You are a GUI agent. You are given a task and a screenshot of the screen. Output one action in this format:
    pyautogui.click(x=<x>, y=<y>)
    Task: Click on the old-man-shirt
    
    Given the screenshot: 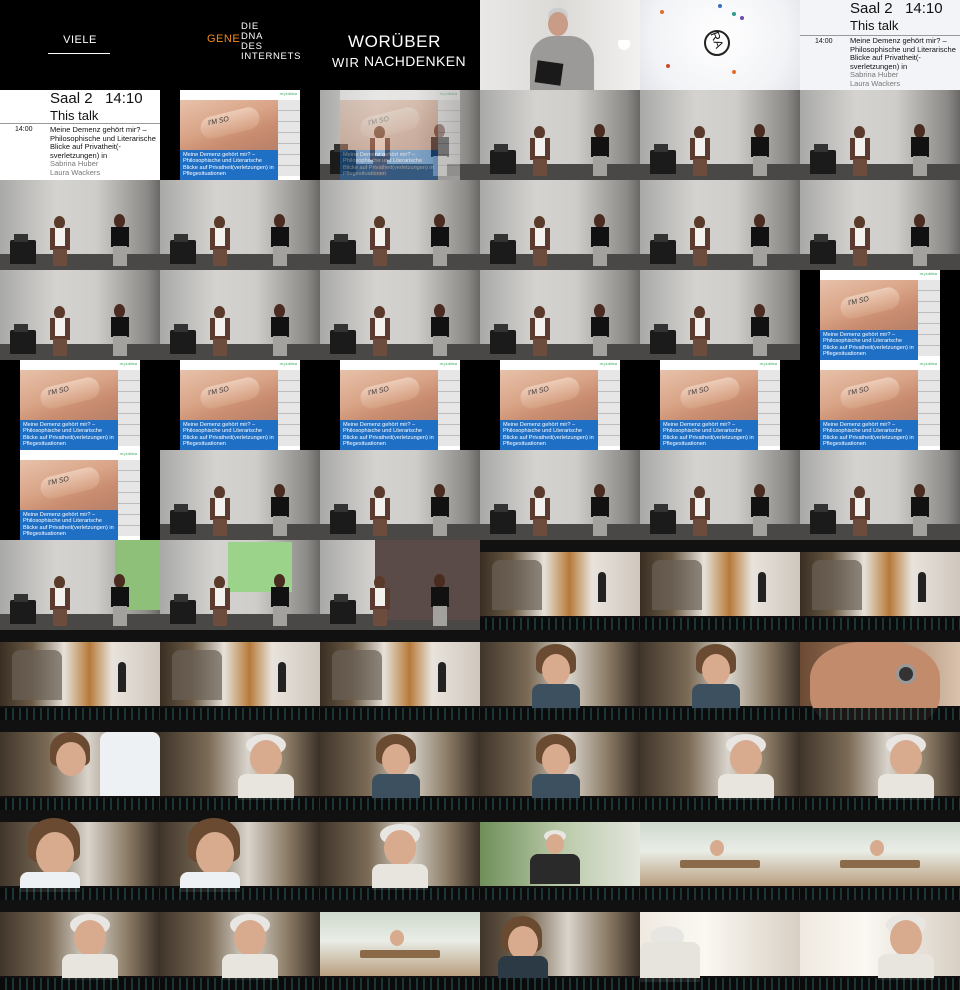 What is the action you would take?
    pyautogui.click(x=670, y=962)
    